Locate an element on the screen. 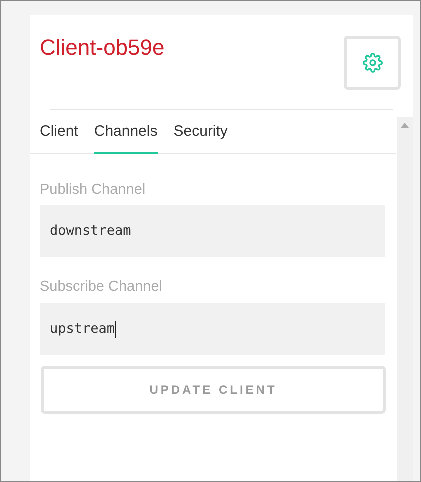 This screenshot has height=482, width=421. client-title: Client-ob59e is located at coordinates (102, 48).